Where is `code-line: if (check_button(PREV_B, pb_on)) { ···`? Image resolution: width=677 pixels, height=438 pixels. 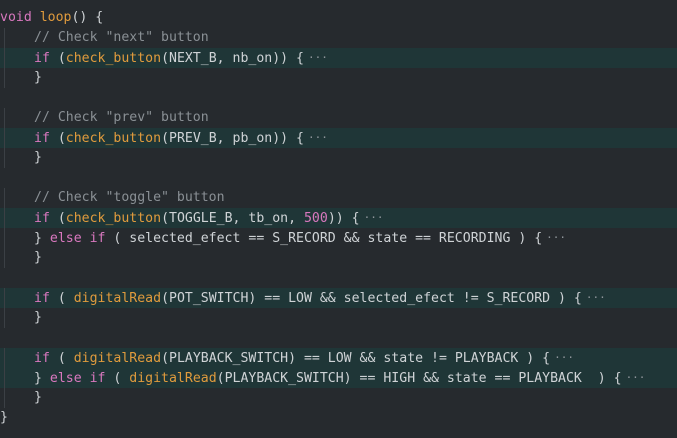
code-line: if (check_button(PREV_B, pb_on)) { ··· is located at coordinates (338, 138).